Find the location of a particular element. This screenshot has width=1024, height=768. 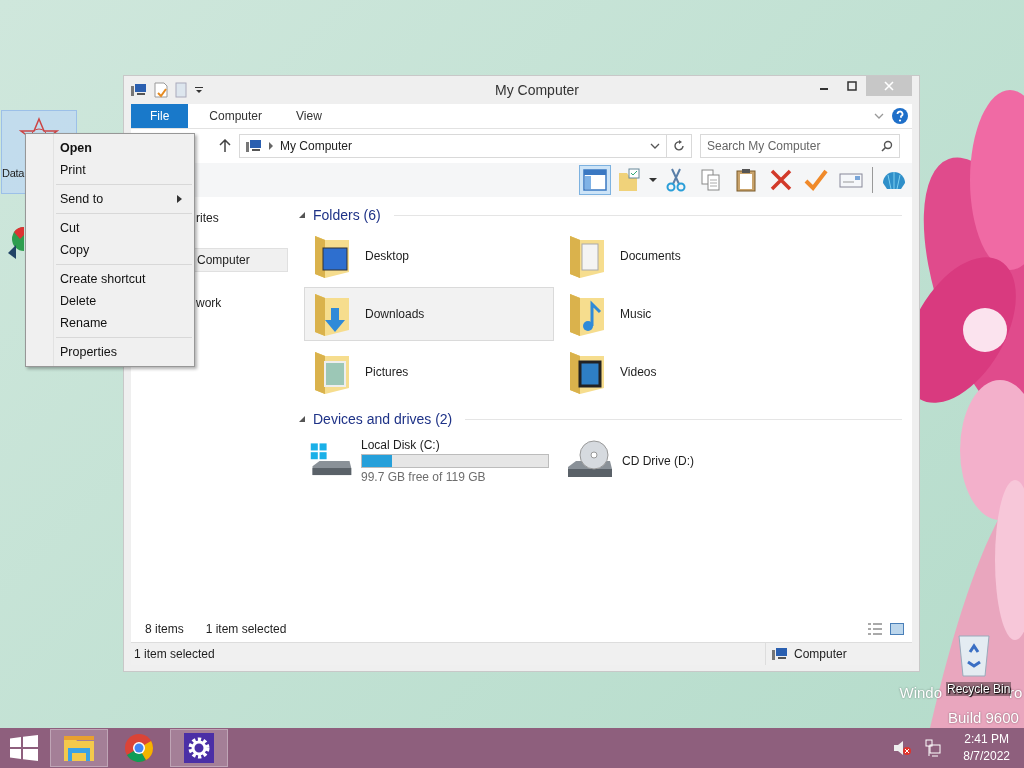

watermark-text: Build 9600 is located at coordinates (983, 717).